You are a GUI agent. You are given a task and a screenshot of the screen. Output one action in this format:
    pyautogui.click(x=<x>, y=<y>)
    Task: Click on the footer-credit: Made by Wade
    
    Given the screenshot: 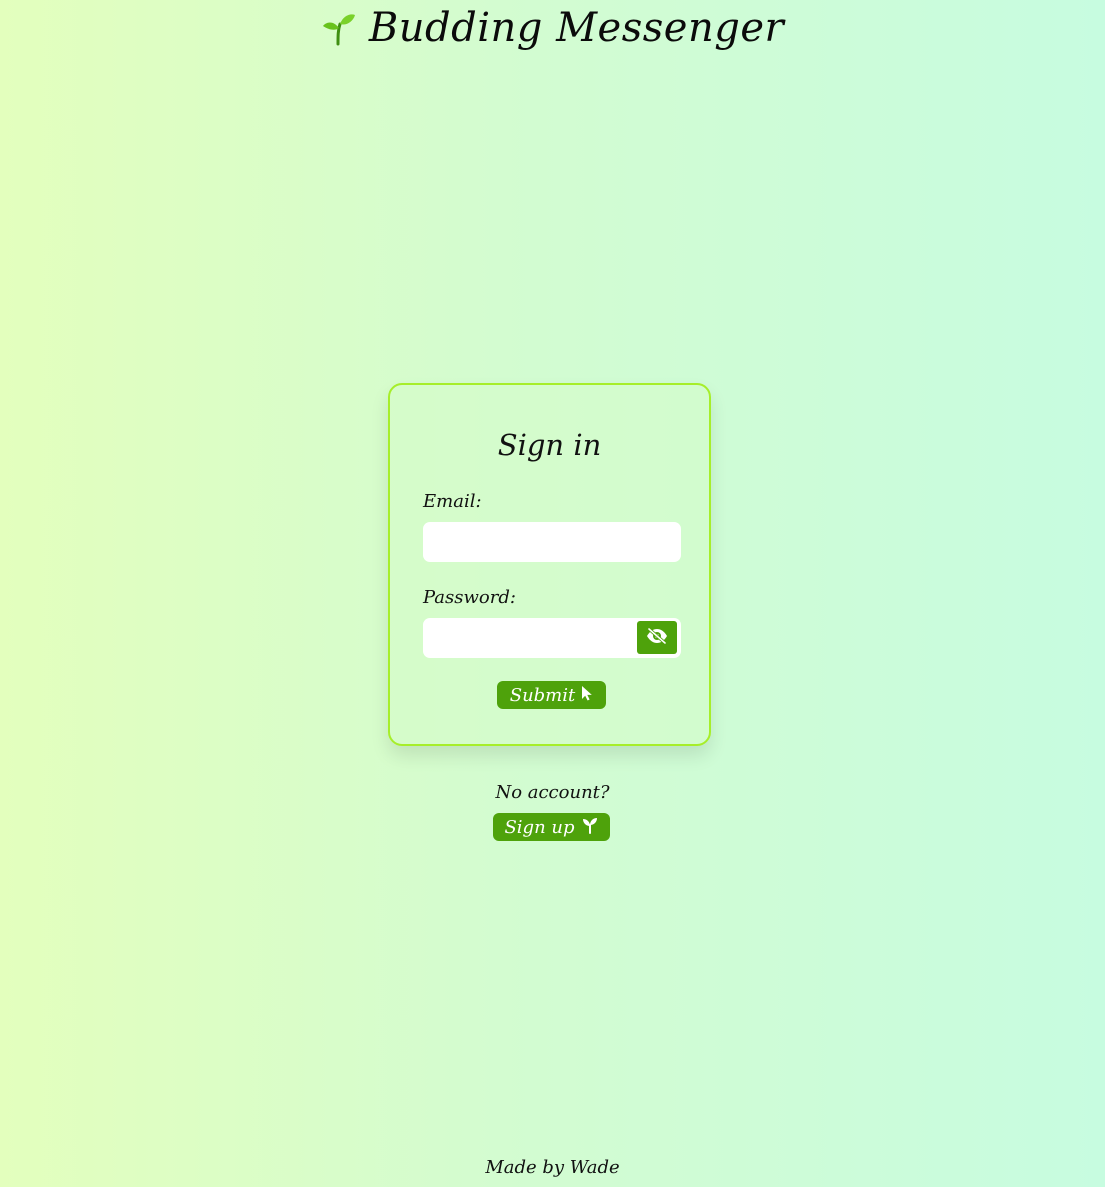 What is the action you would take?
    pyautogui.click(x=552, y=1167)
    